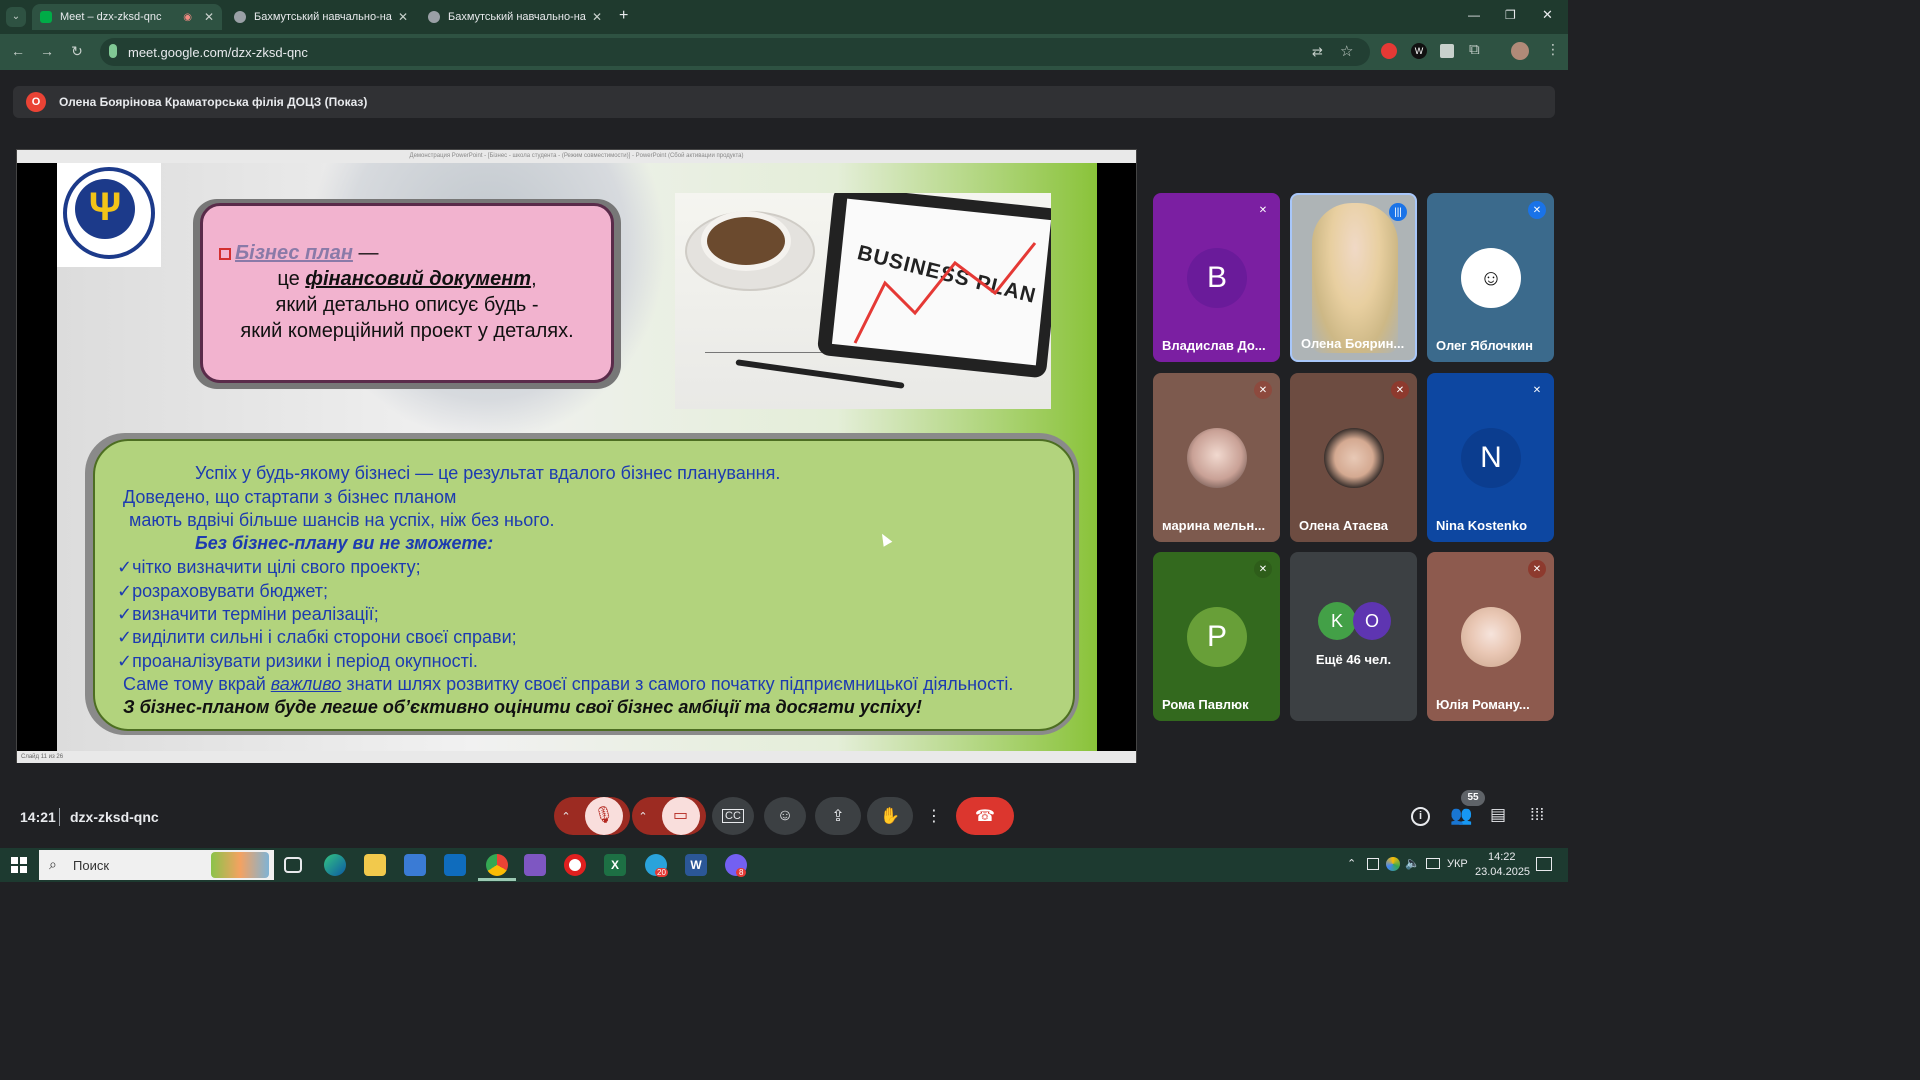  I want to click on file-explorer-icon, so click(375, 865).